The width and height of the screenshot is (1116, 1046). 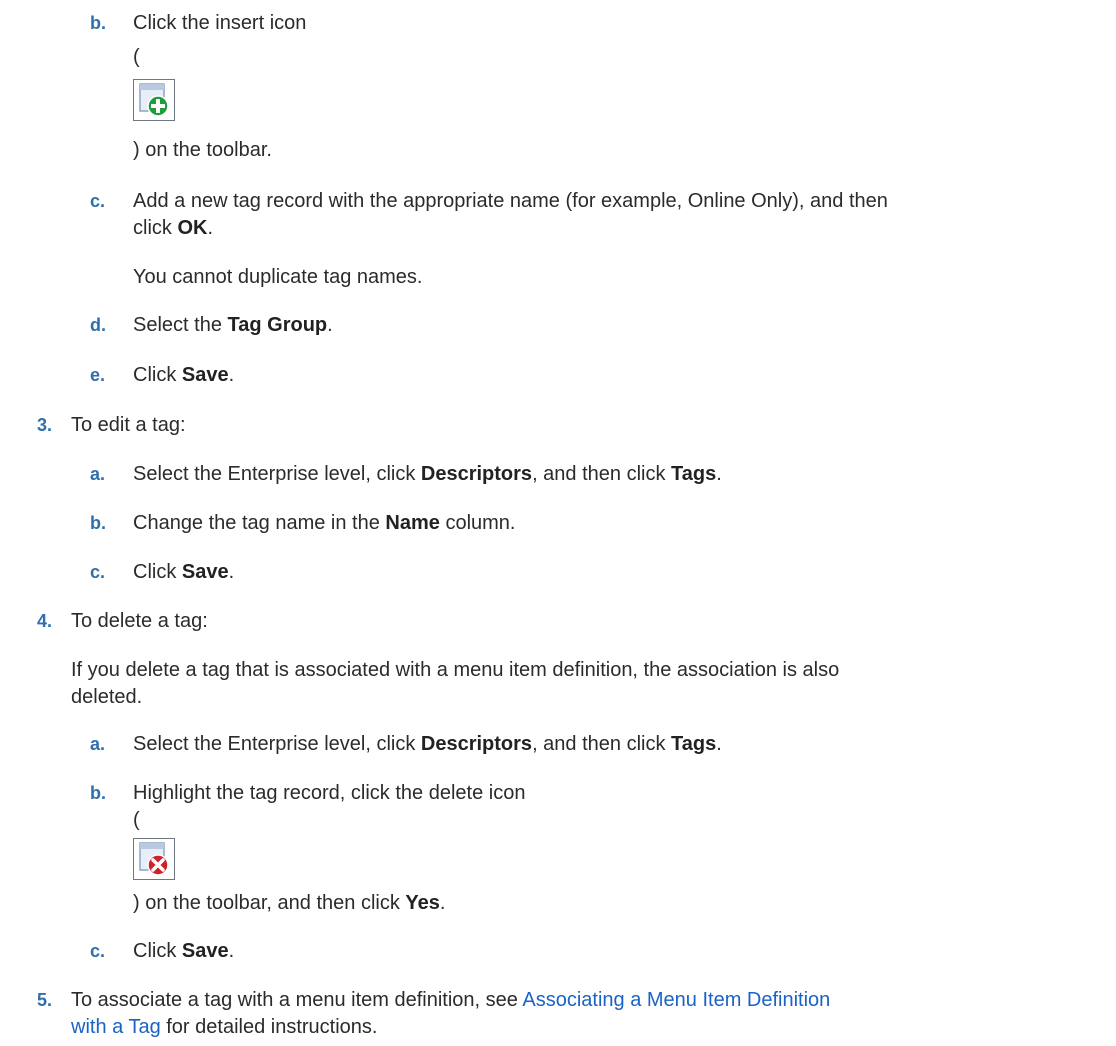 I want to click on step-text: To delete a tag:, so click(x=139, y=621).